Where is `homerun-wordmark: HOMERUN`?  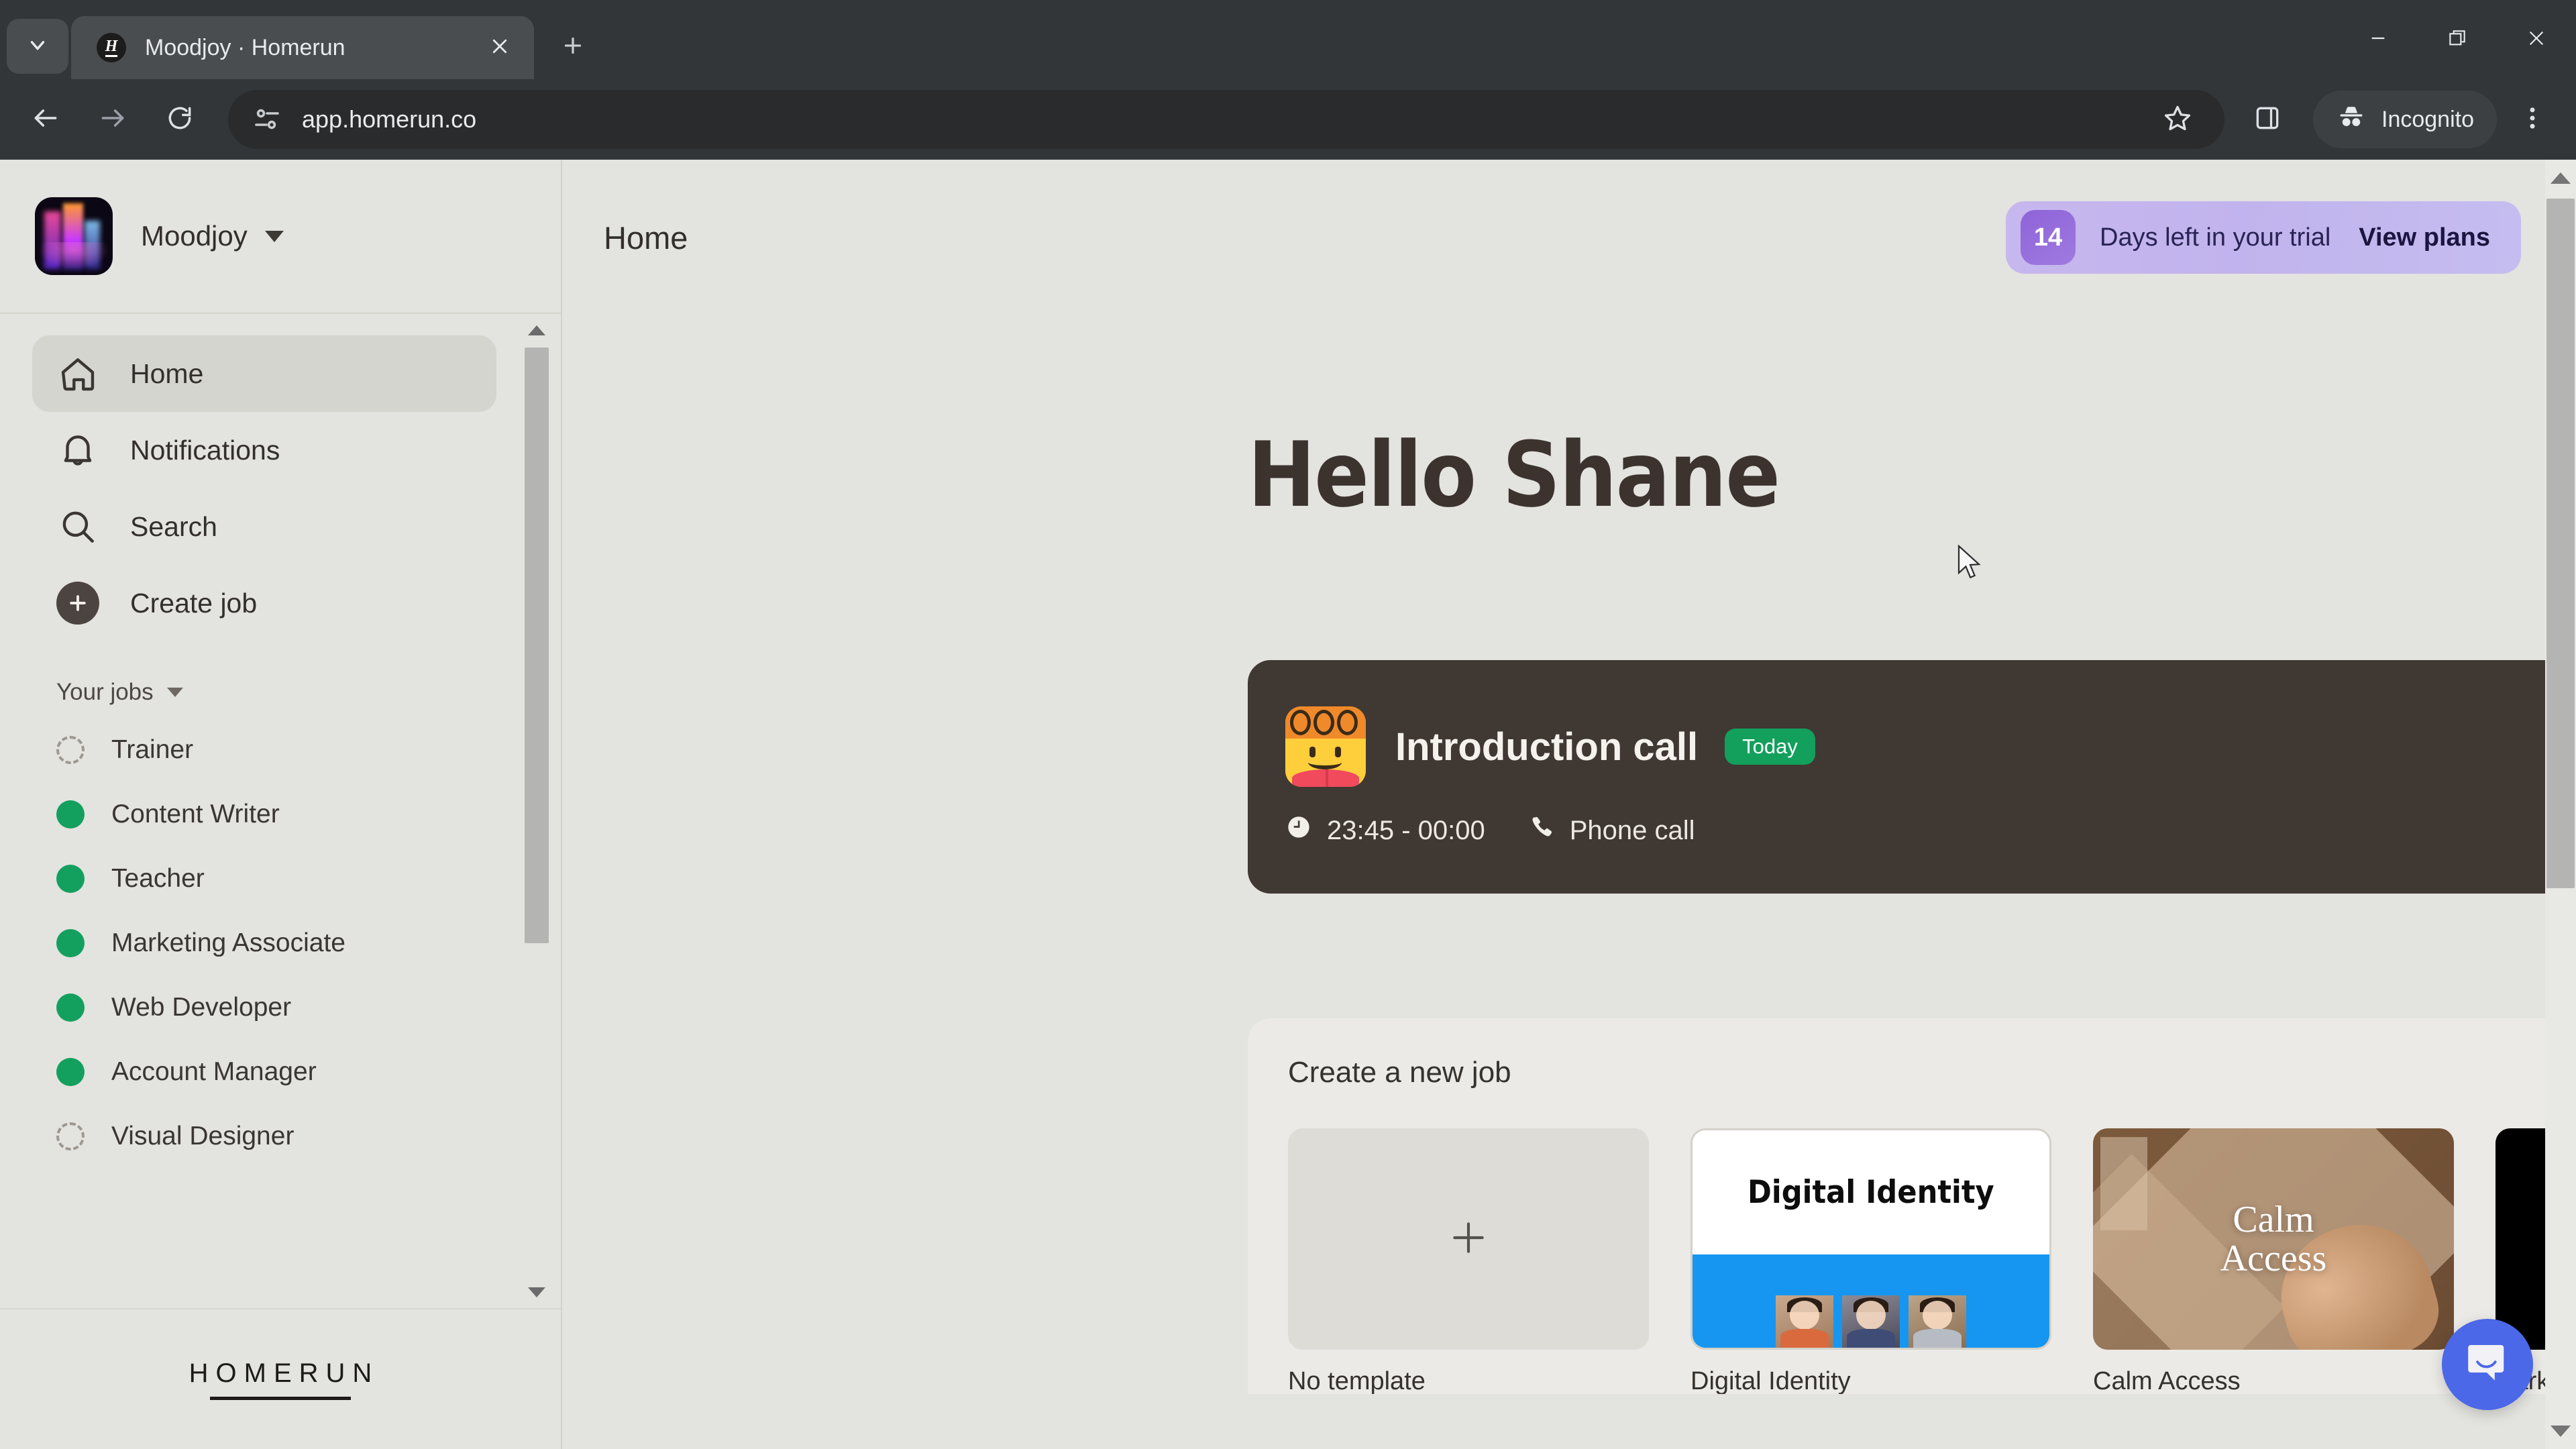 homerun-wordmark: HOMERUN is located at coordinates (284, 1373).